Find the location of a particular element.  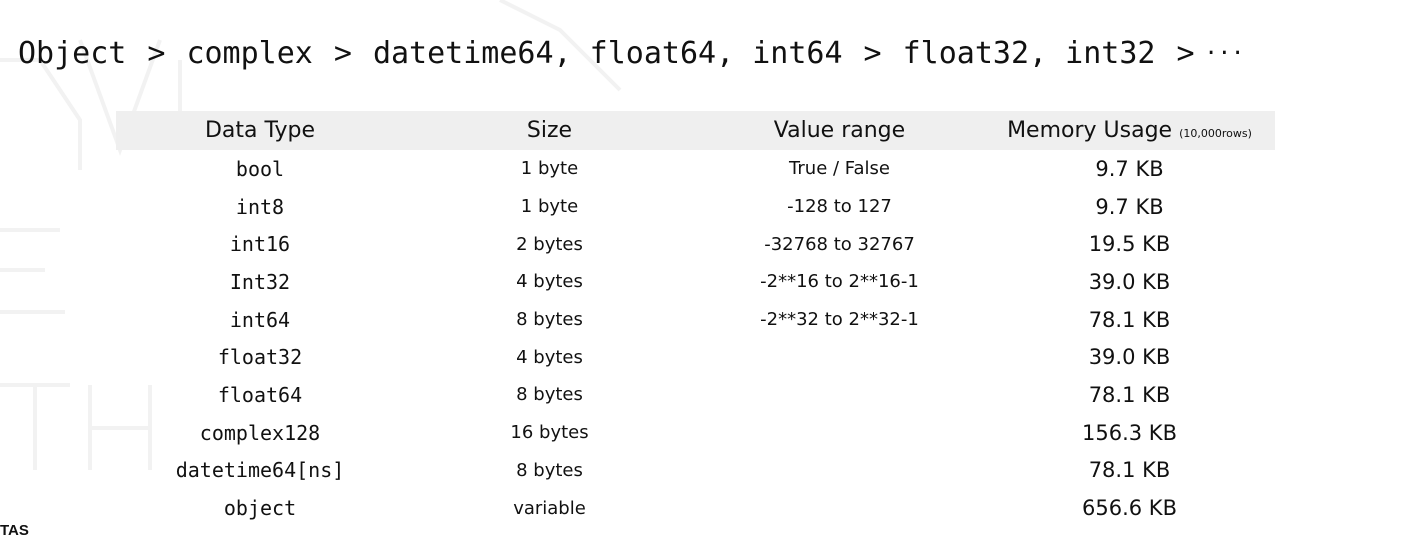

corner-partial-text: TAS is located at coordinates (14, 530).